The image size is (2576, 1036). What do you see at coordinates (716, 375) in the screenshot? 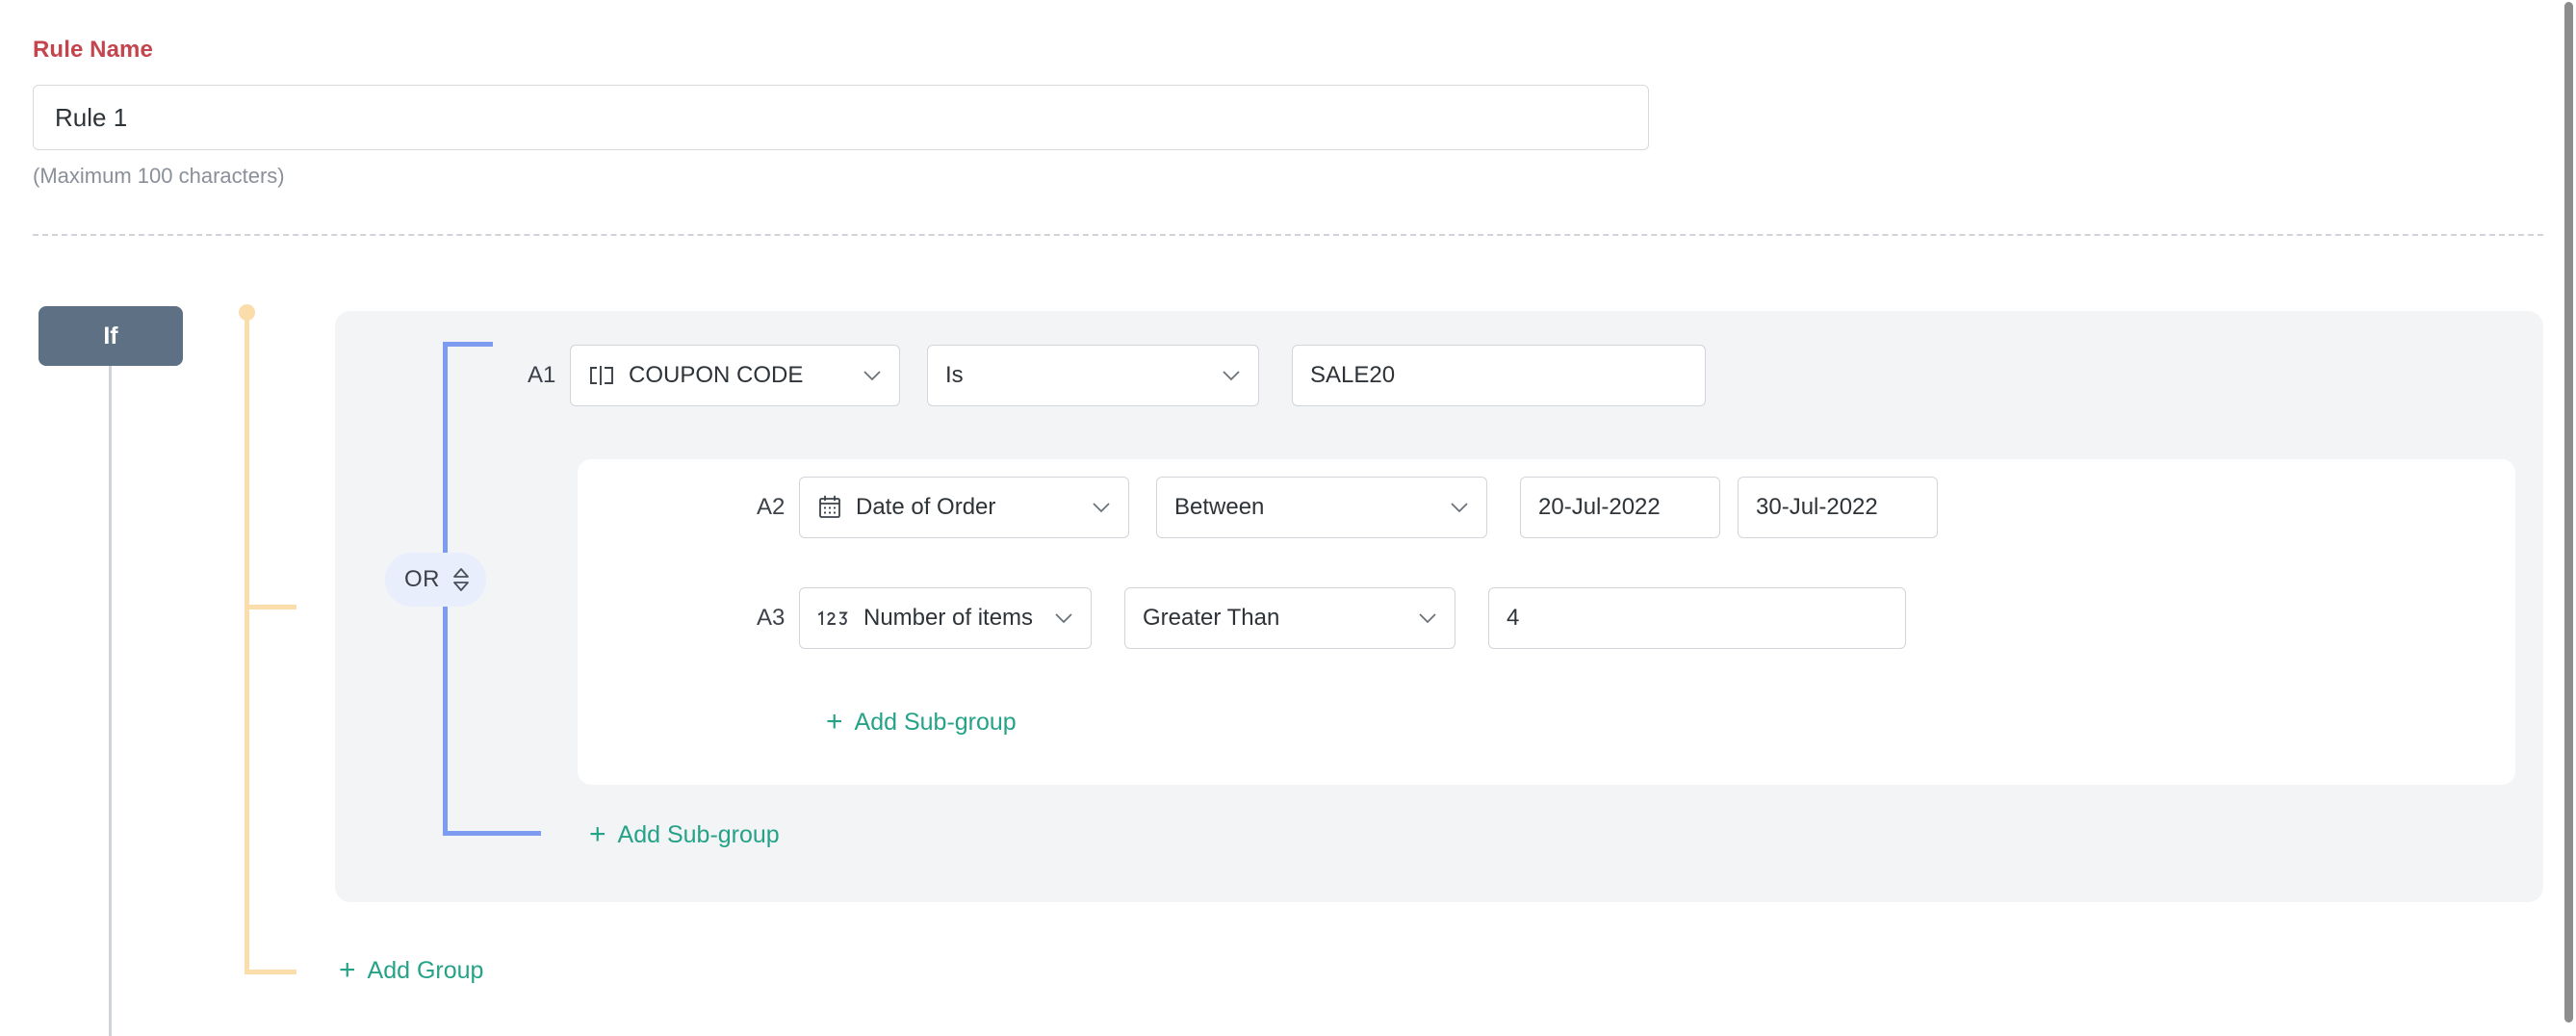
I see `condition-field-label: COUPON CODE` at bounding box center [716, 375].